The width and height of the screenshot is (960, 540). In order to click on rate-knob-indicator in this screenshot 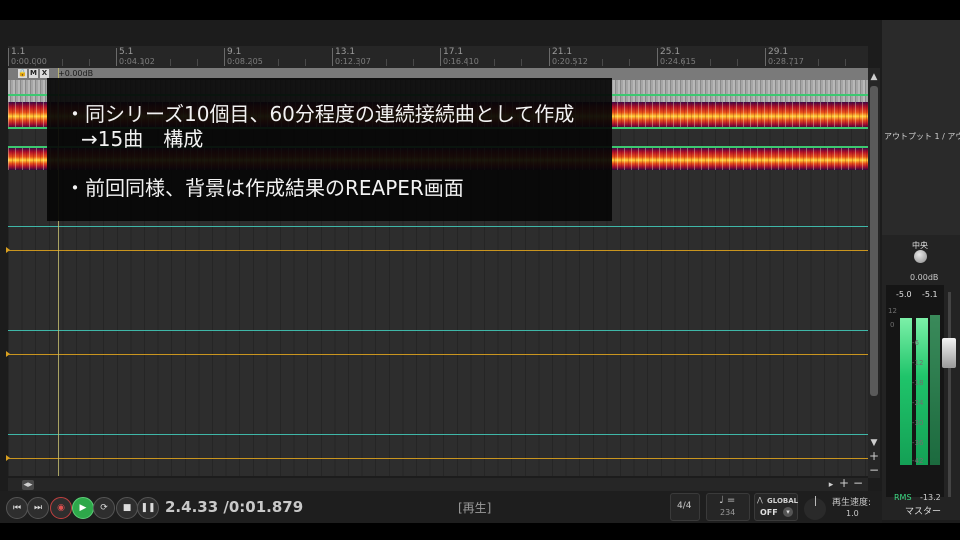, I will do `click(815, 501)`.